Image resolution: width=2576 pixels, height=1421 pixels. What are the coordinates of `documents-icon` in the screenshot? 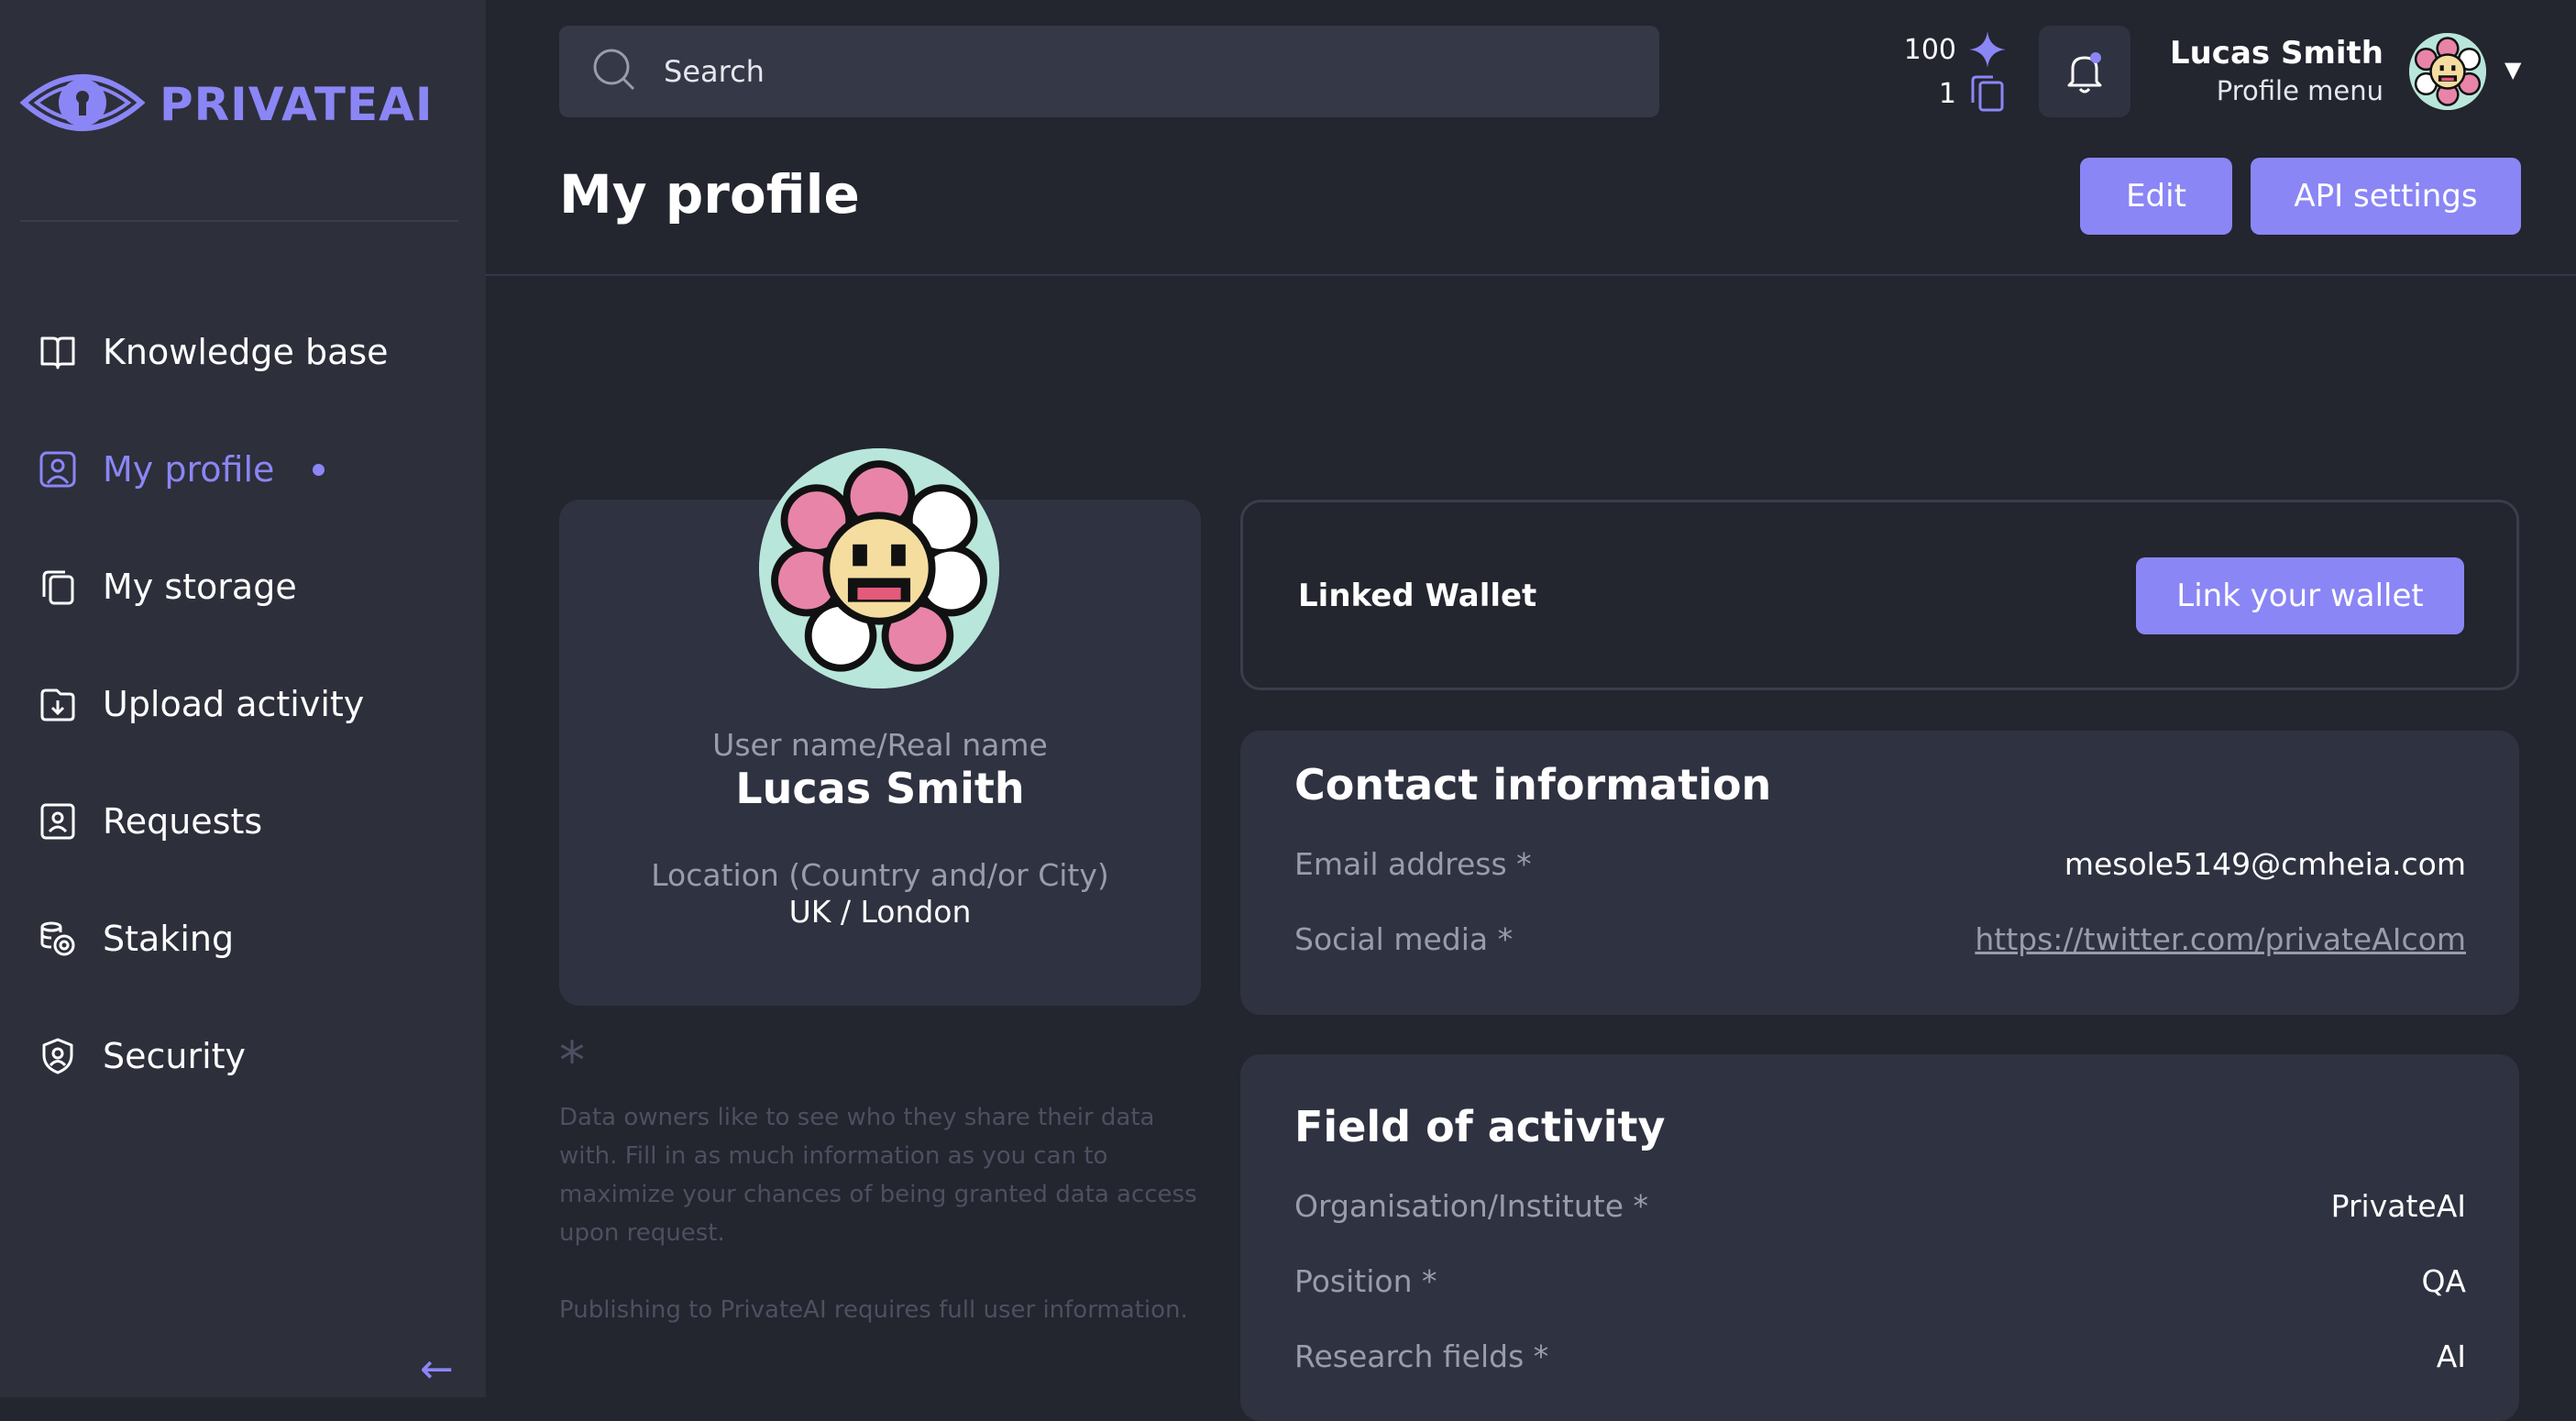 It's located at (1987, 93).